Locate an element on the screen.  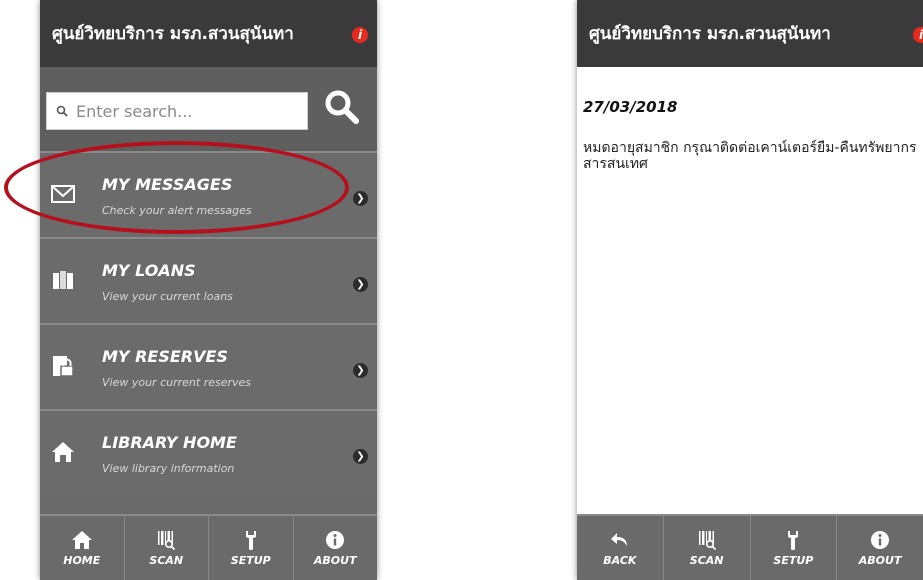
search-box is located at coordinates (177, 111).